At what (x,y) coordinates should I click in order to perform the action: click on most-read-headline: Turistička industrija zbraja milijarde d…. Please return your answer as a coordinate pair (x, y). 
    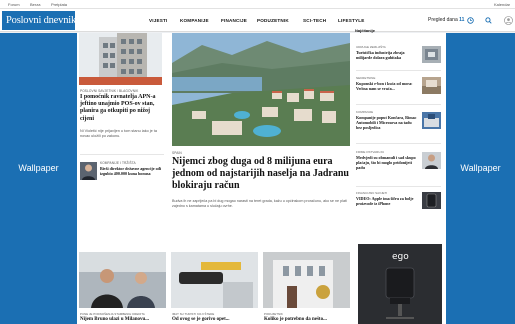
    Looking at the image, I should click on (386, 55).